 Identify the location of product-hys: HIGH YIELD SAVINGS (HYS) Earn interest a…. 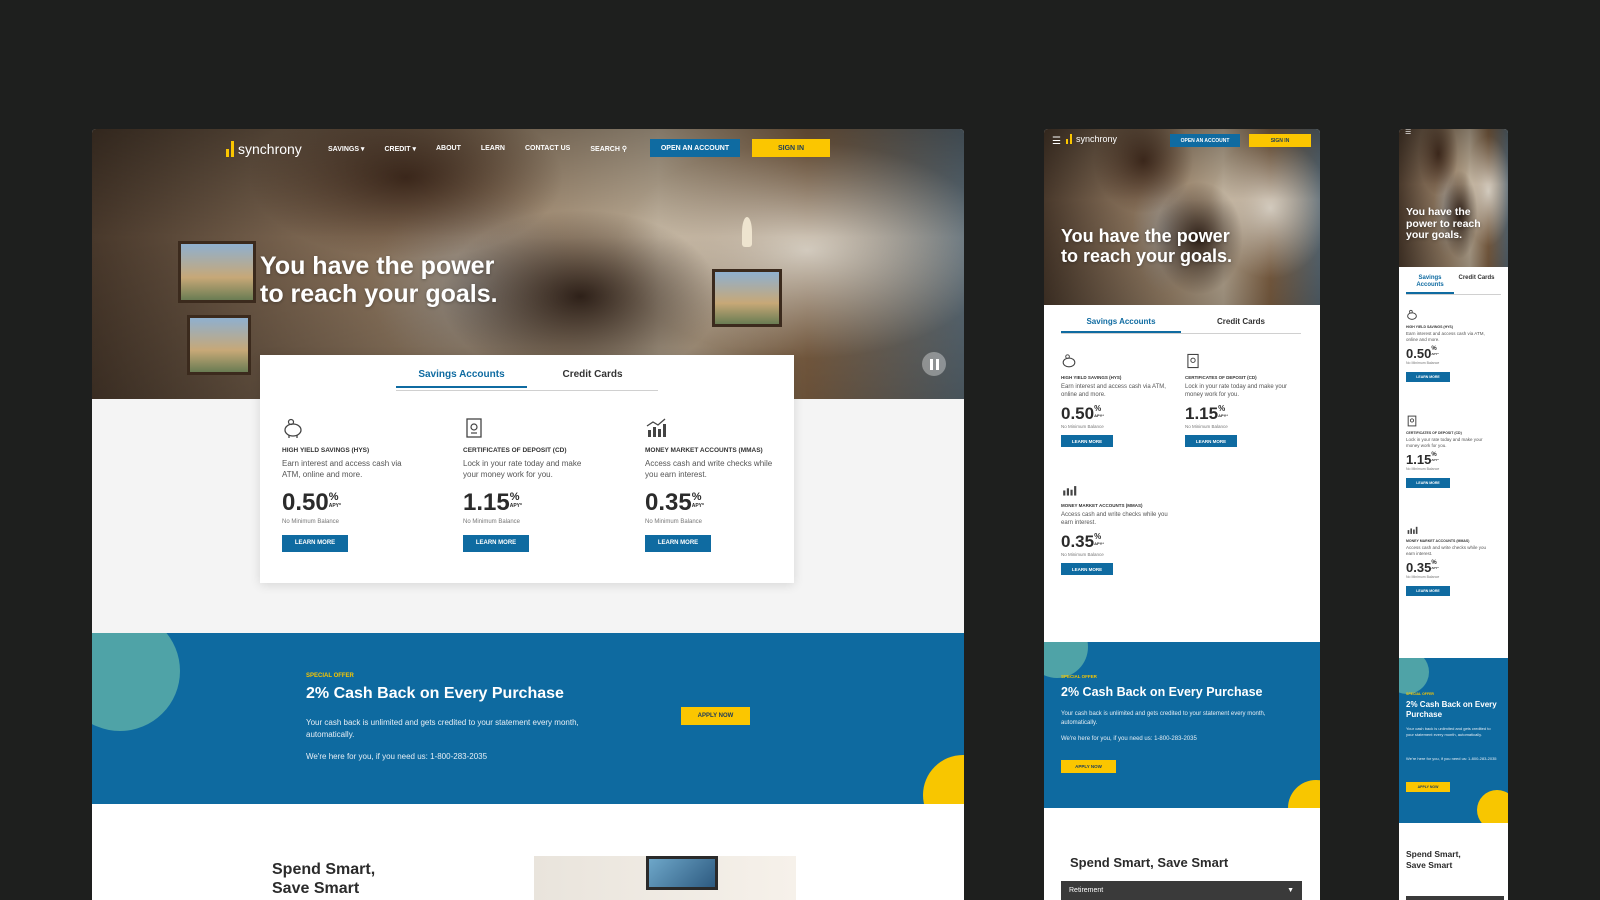
(357, 484).